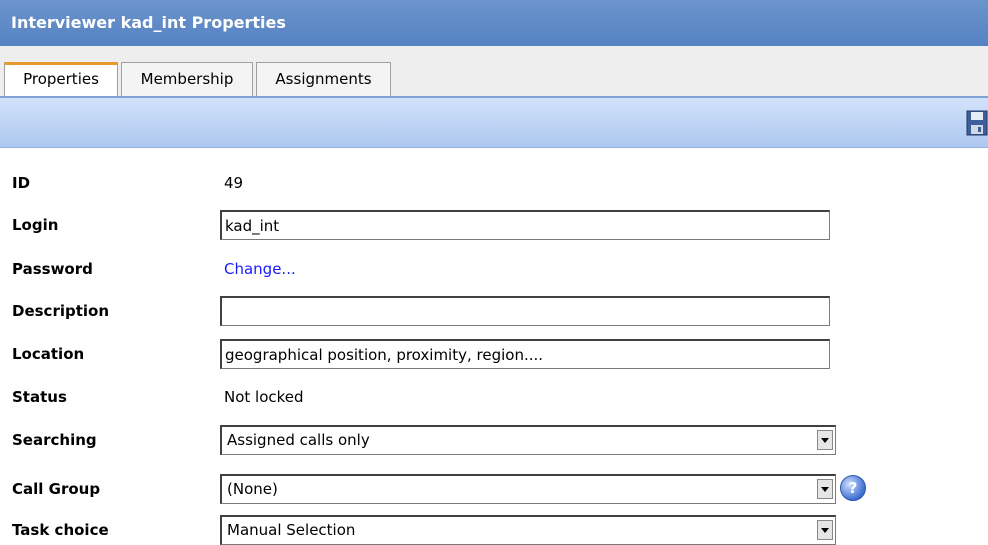 Image resolution: width=988 pixels, height=545 pixels. Describe the element at coordinates (54, 440) in the screenshot. I see `searching-label: Searching` at that location.